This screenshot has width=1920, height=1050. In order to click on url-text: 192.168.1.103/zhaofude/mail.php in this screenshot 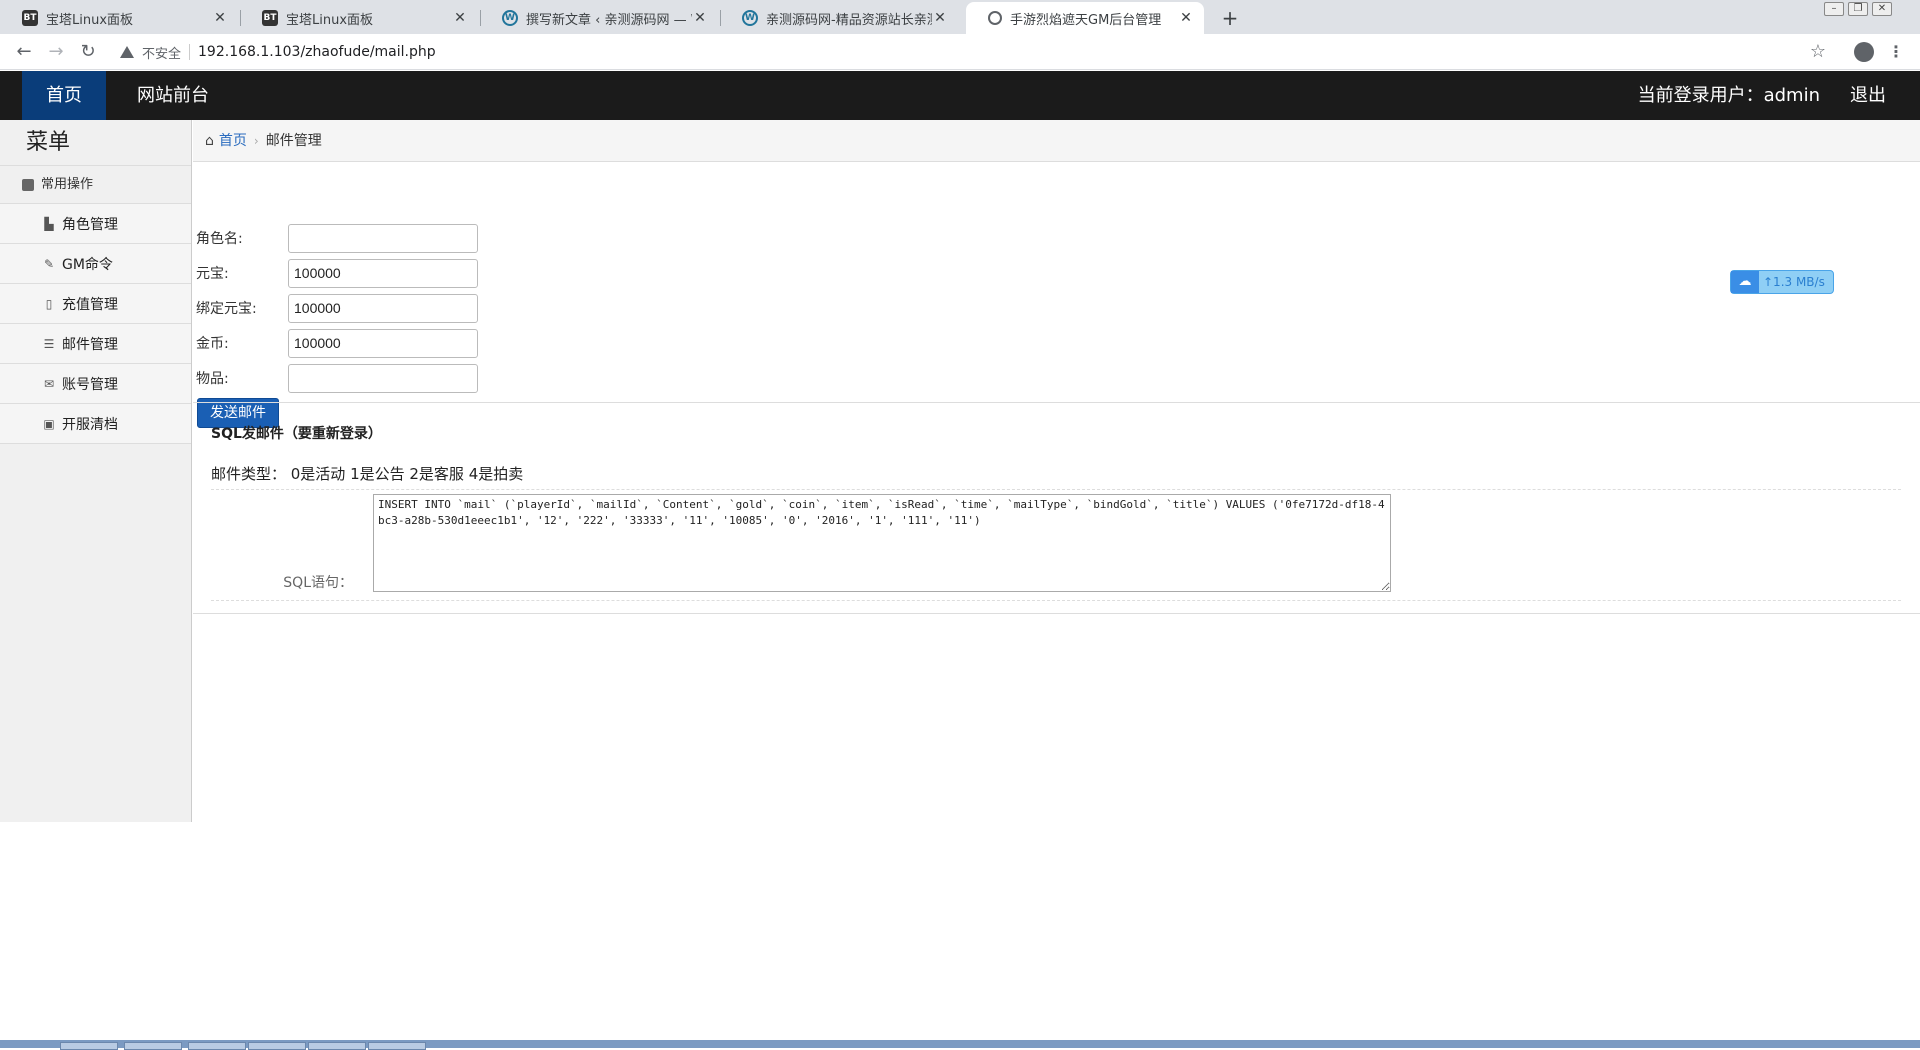, I will do `click(317, 52)`.